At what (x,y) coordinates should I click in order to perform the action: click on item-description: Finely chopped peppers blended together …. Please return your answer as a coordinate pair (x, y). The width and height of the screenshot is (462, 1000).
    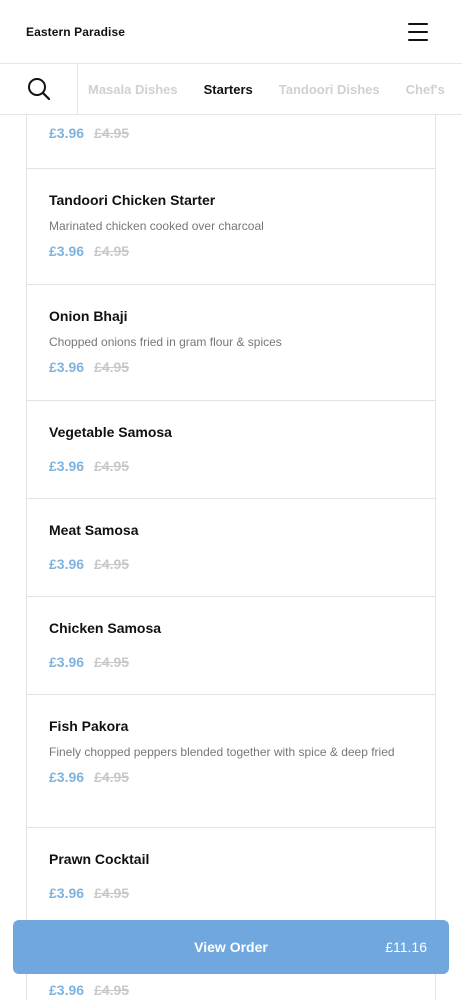
    Looking at the image, I should click on (222, 752).